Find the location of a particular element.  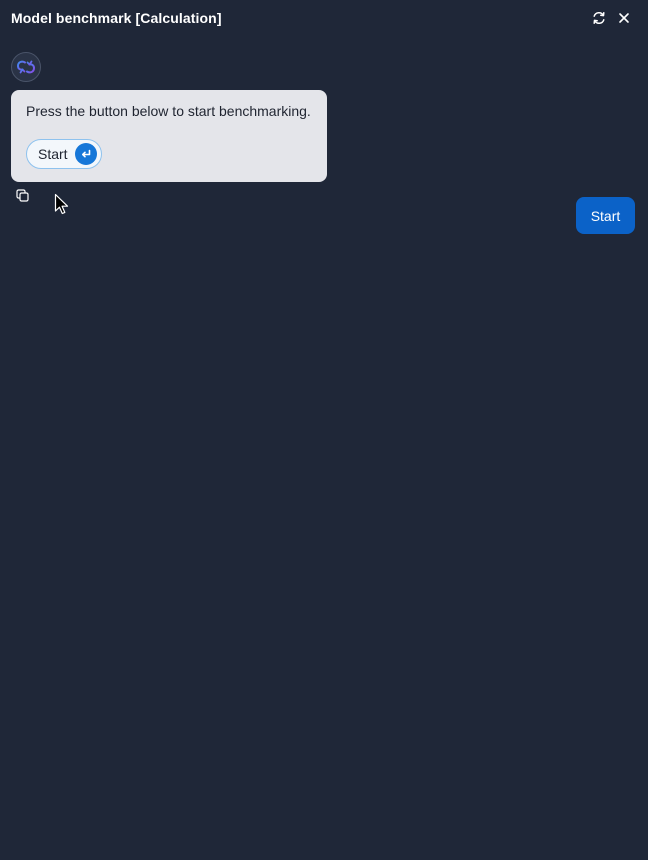

copy-icon is located at coordinates (22, 195).